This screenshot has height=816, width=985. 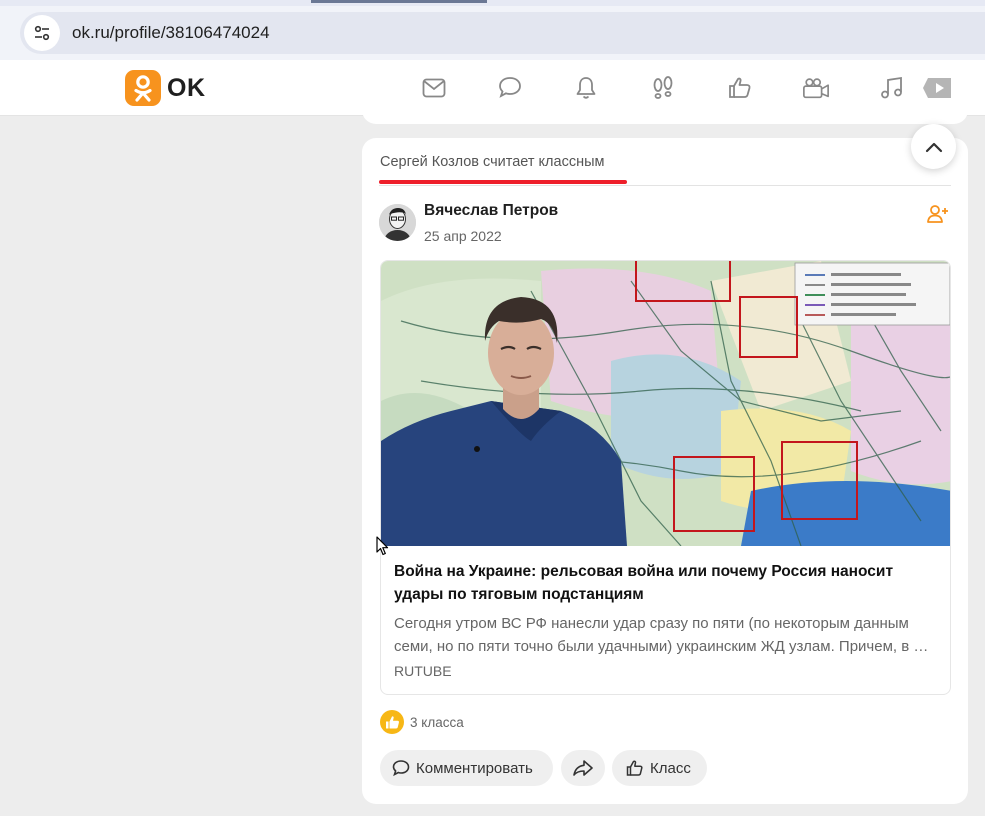 I want to click on comment-label: Комментировать, so click(x=474, y=768).